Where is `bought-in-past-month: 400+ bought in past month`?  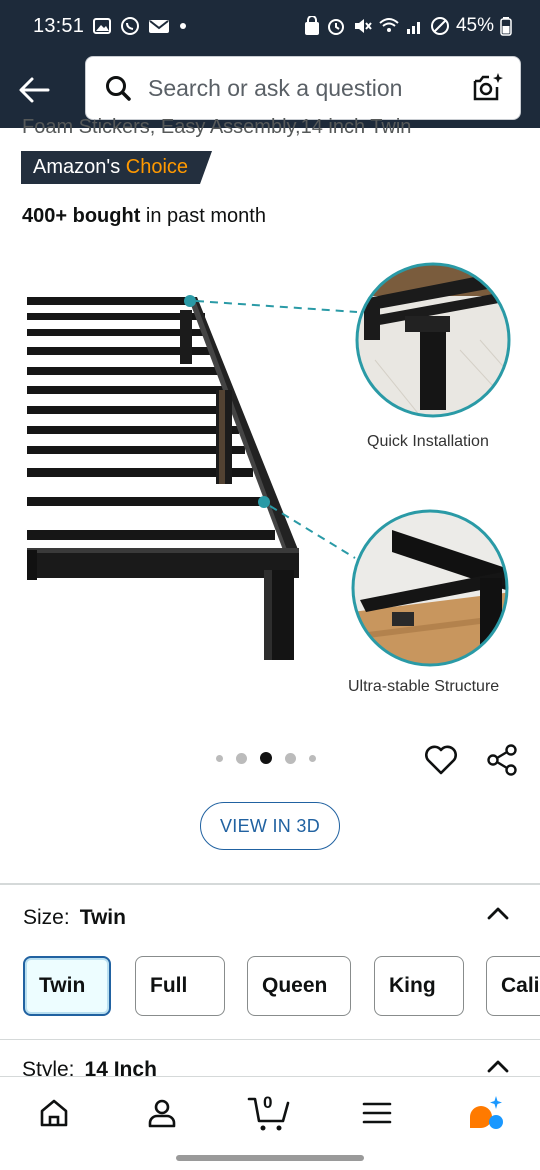 bought-in-past-month: 400+ bought in past month is located at coordinates (144, 216).